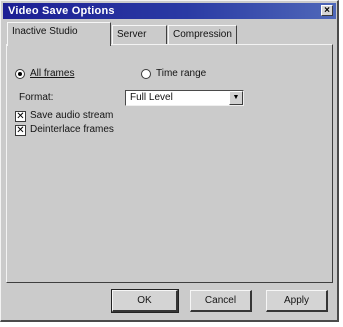 The image size is (343, 327). I want to click on tab-compression: Compression, so click(202, 34).